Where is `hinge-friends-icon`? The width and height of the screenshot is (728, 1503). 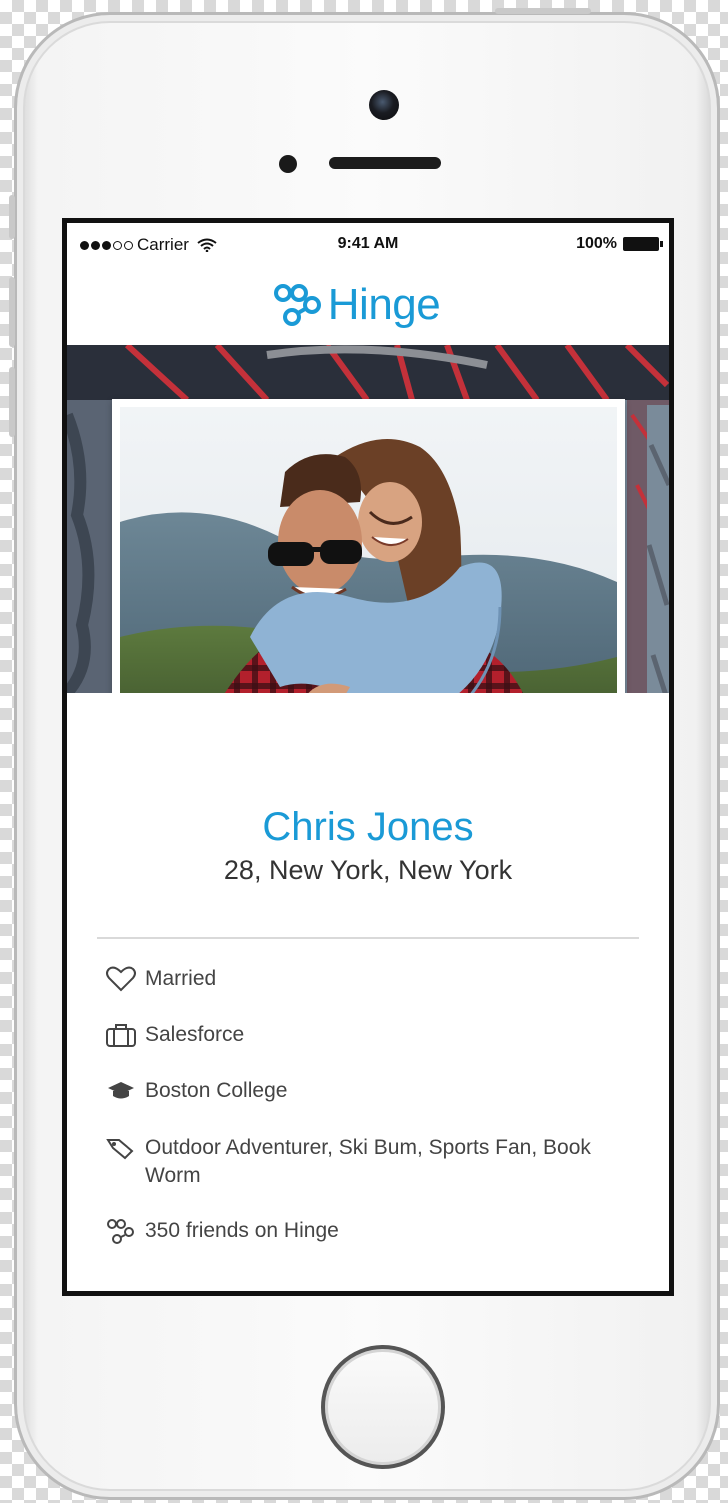 hinge-friends-icon is located at coordinates (125, 1231).